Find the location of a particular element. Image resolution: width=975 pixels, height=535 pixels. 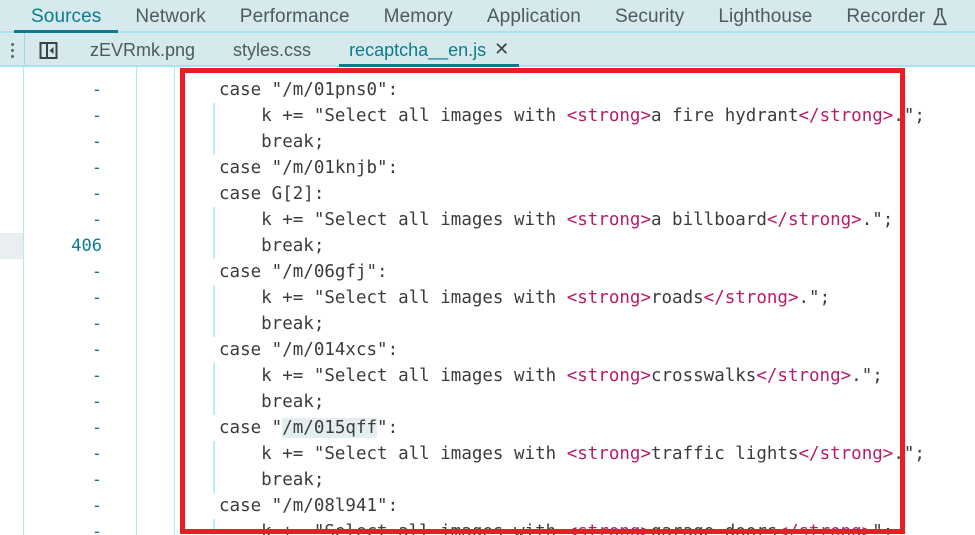

code-line: case "/m/08l941": is located at coordinates (286, 506).